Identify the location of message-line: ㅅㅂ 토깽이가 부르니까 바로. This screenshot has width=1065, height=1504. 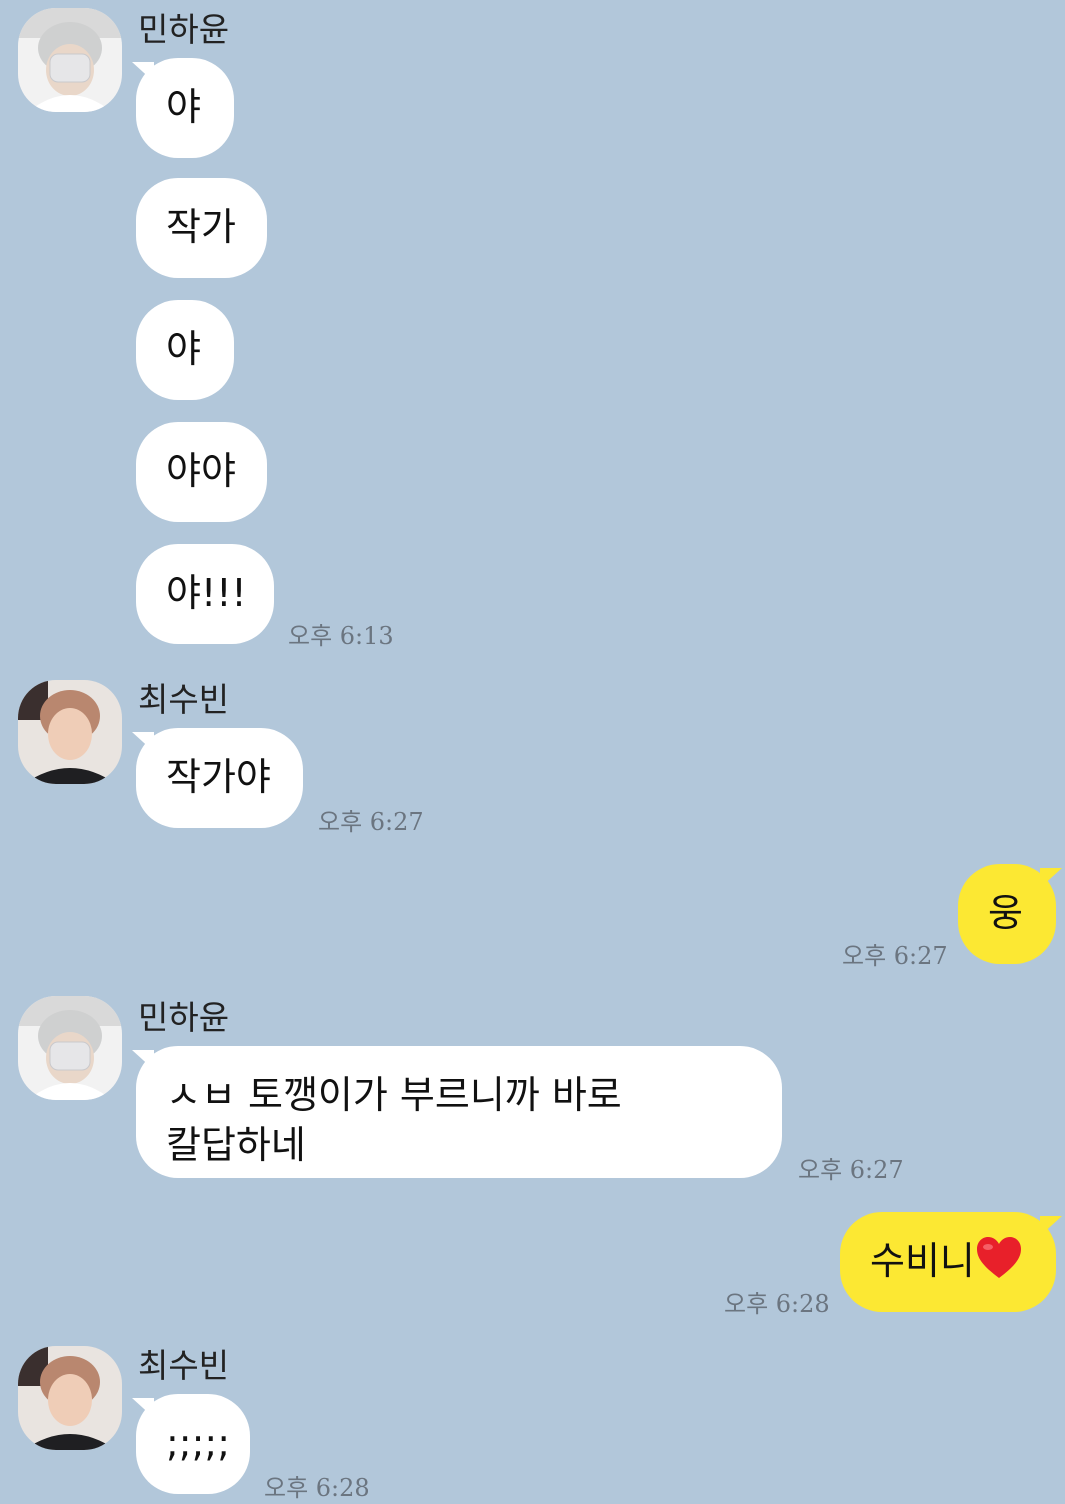
(394, 1095).